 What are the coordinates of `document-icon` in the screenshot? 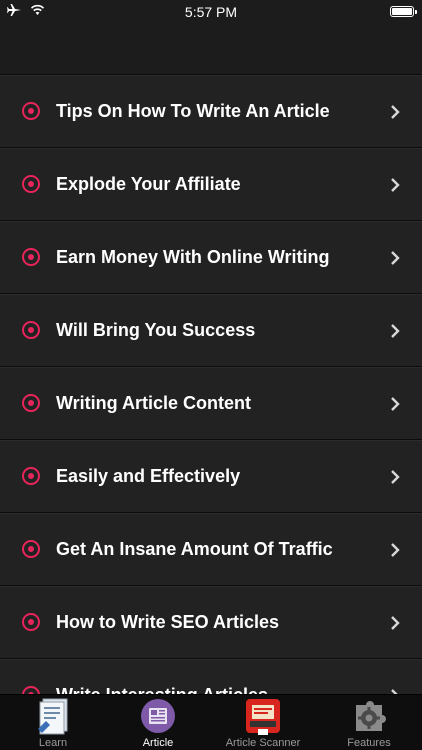 It's located at (53, 716).